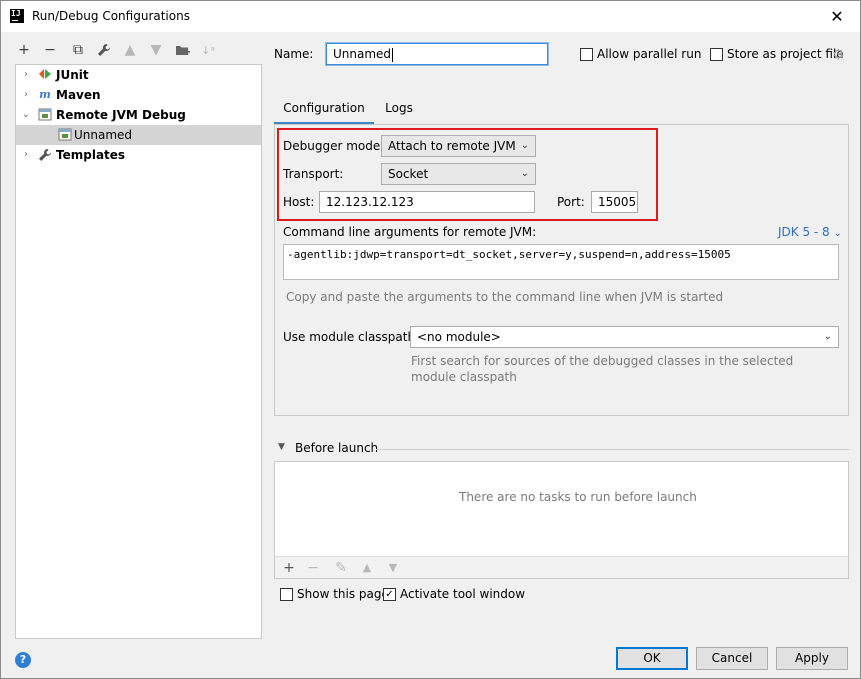  Describe the element at coordinates (624, 337) in the screenshot. I see `module-classpath-dropdown: <no module> ⌄` at that location.